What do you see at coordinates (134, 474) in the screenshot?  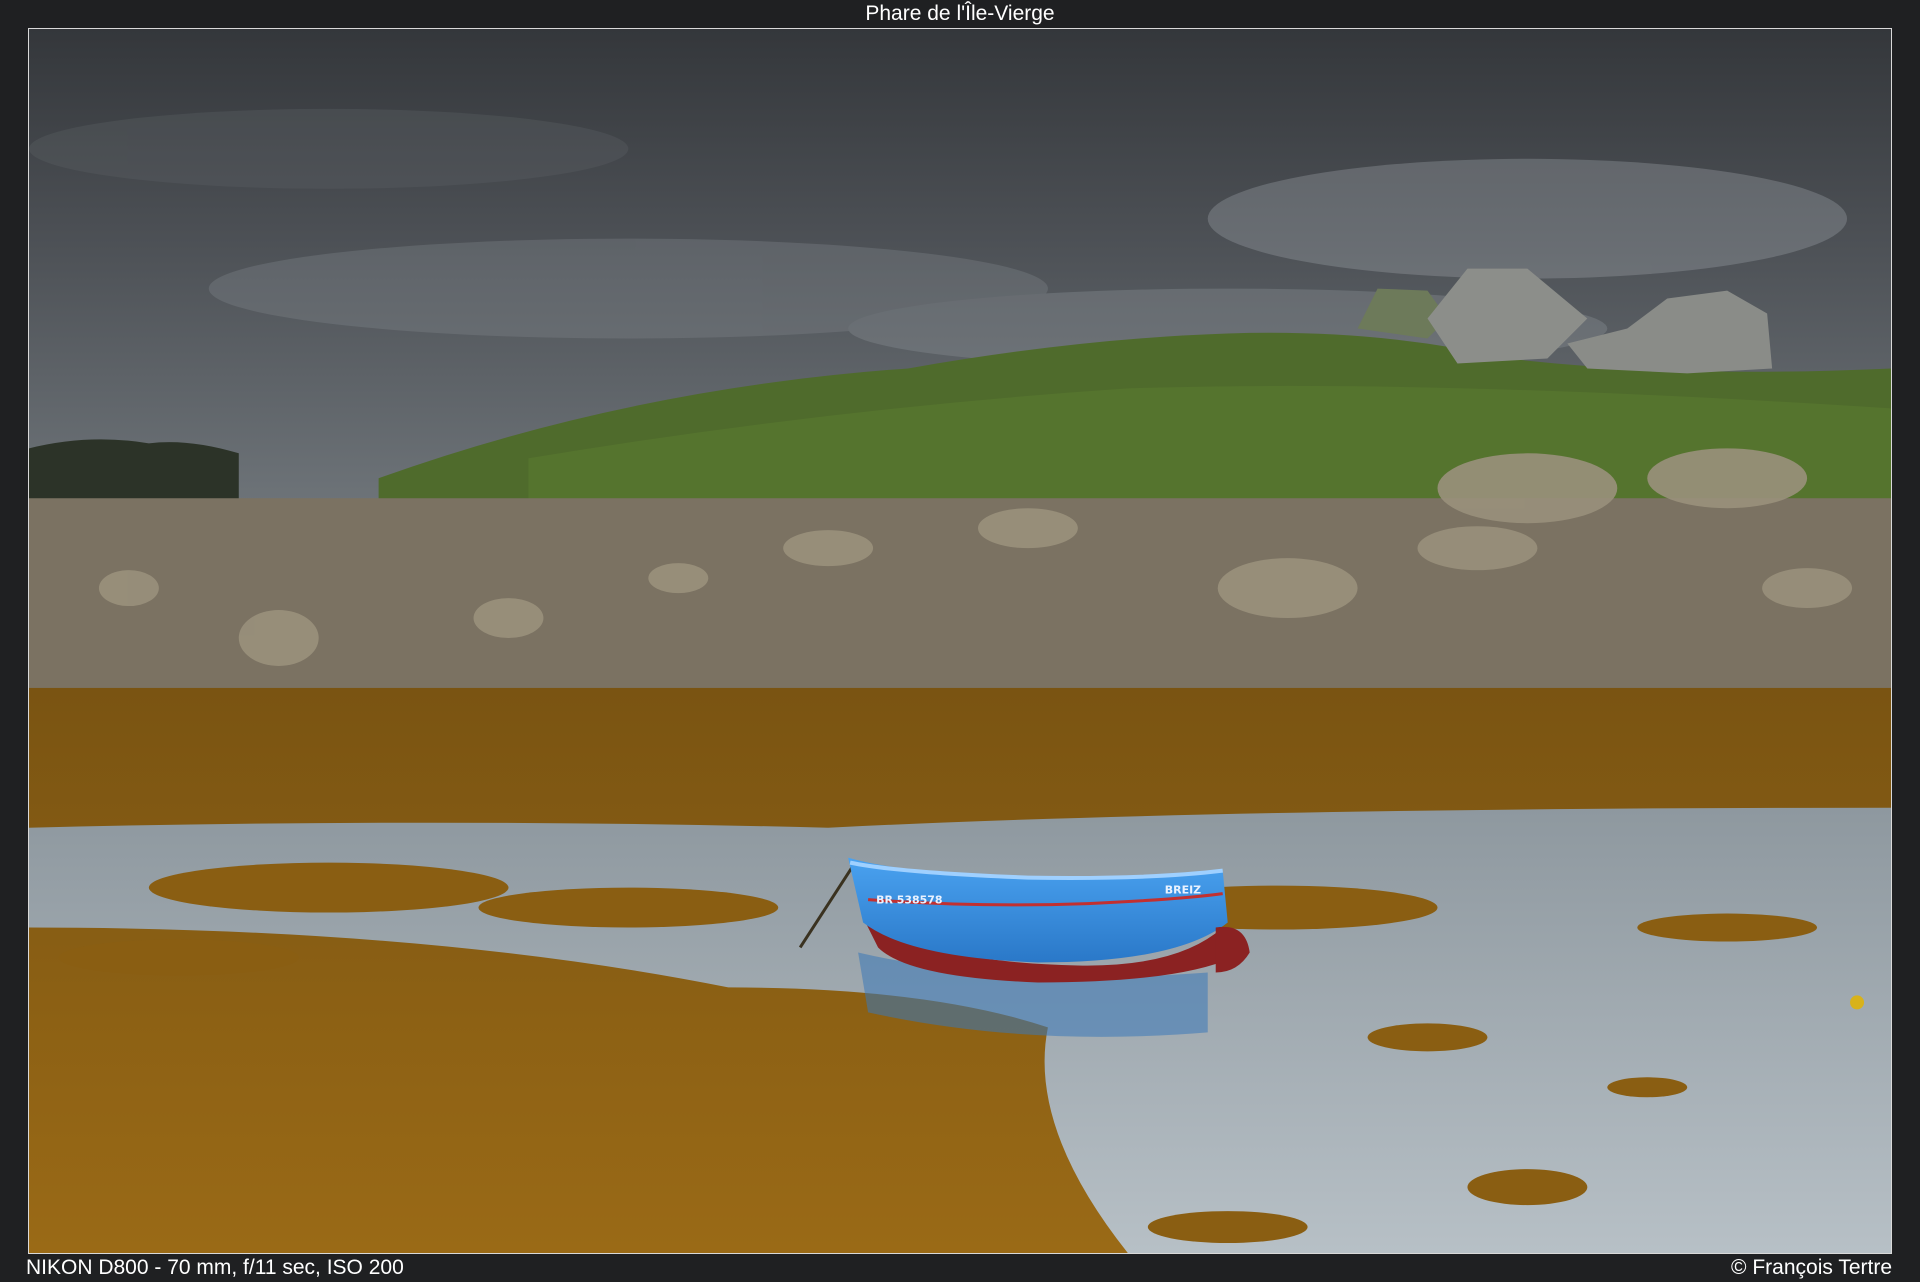 I see `distant-trees` at bounding box center [134, 474].